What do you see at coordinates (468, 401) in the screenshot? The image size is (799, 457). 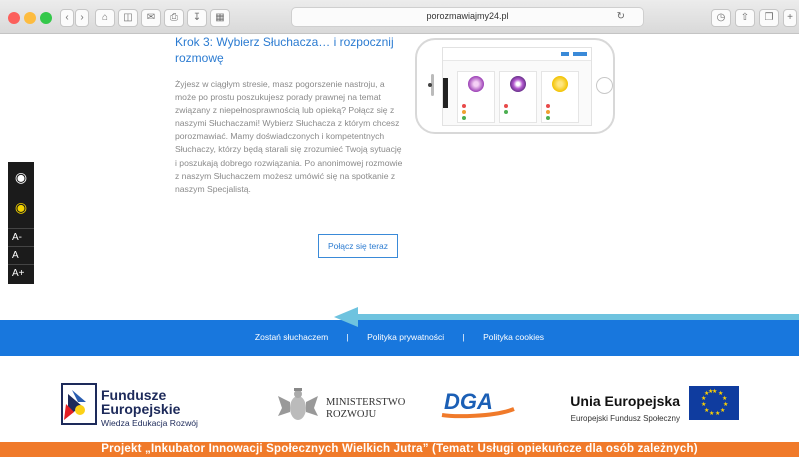 I see `dga-text: DGA` at bounding box center [468, 401].